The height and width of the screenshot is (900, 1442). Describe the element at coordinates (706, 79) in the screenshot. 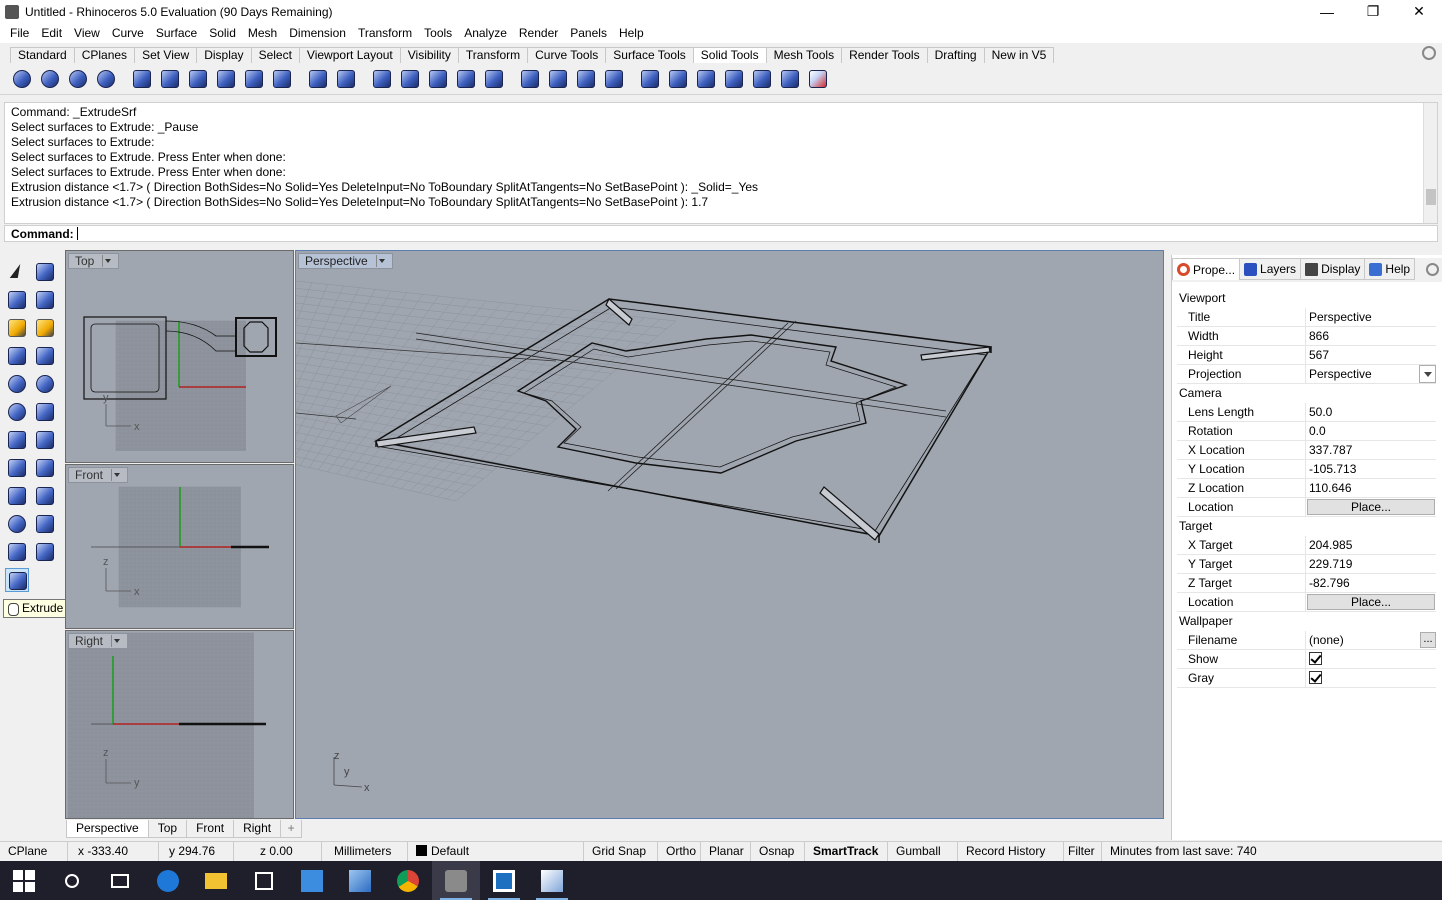

I see `extract-wireframe-button` at that location.